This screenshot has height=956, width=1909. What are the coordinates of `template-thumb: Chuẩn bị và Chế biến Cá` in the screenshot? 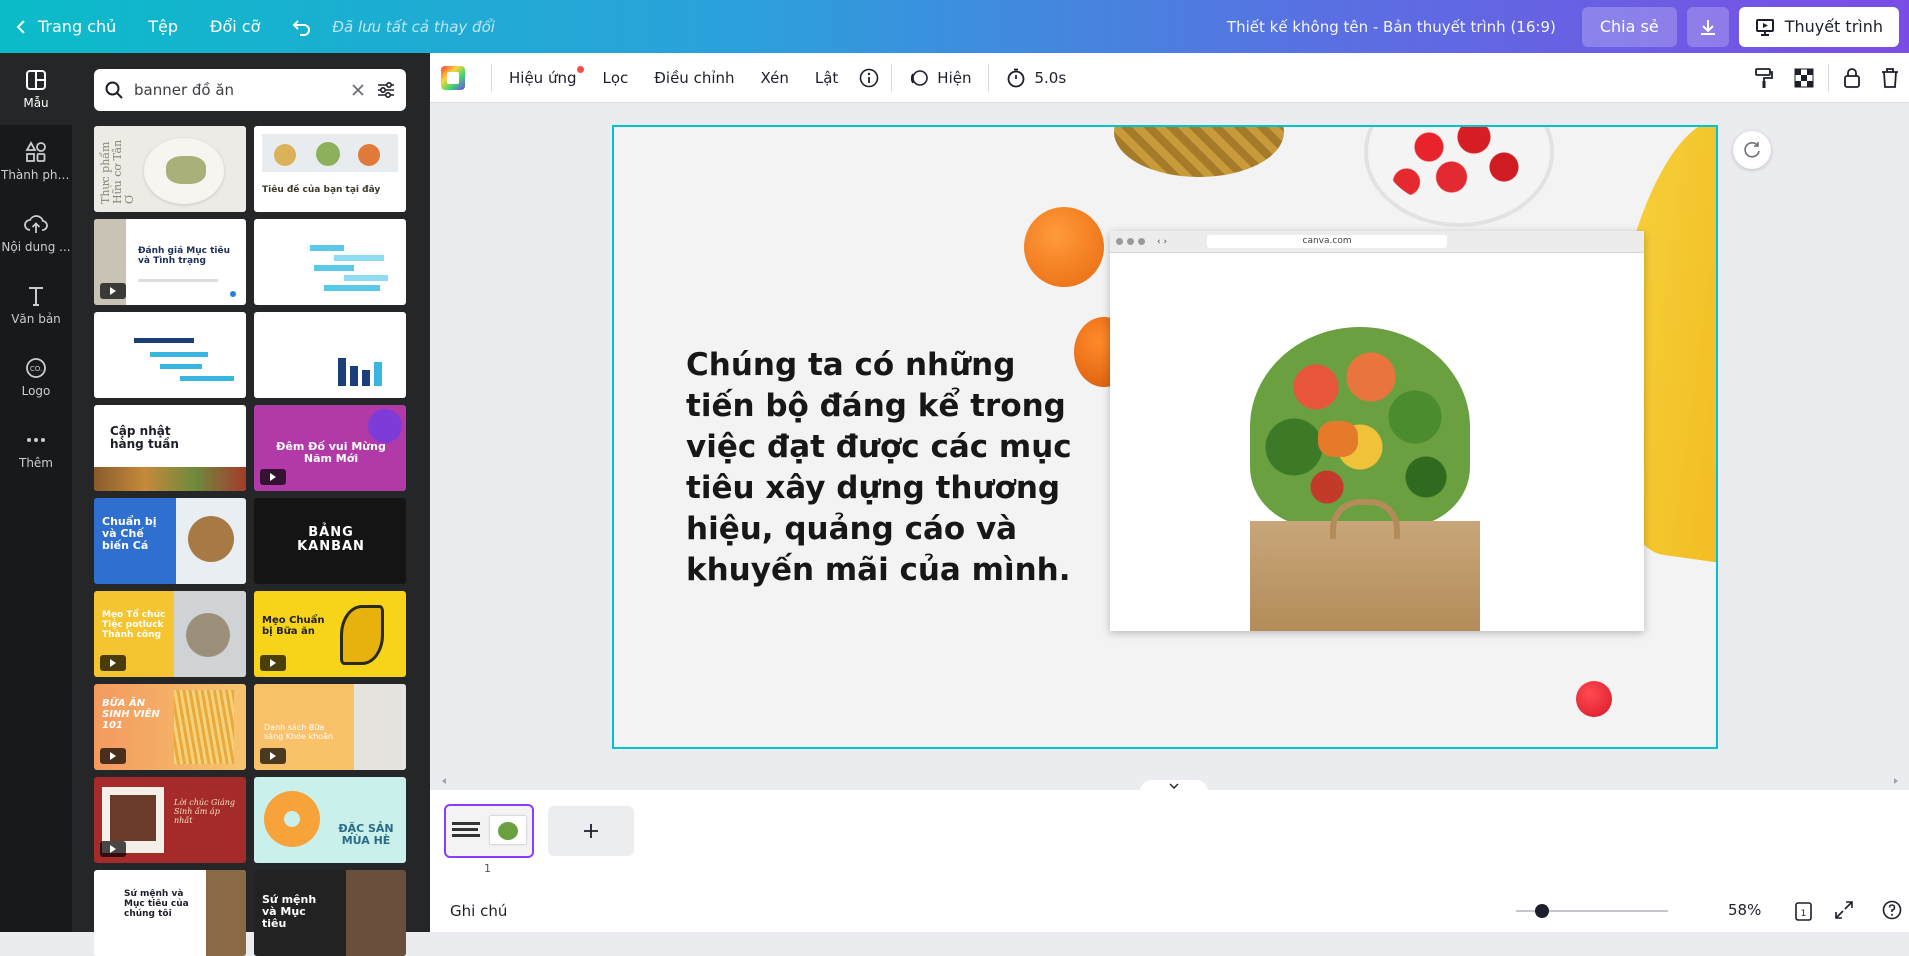 It's located at (170, 541).